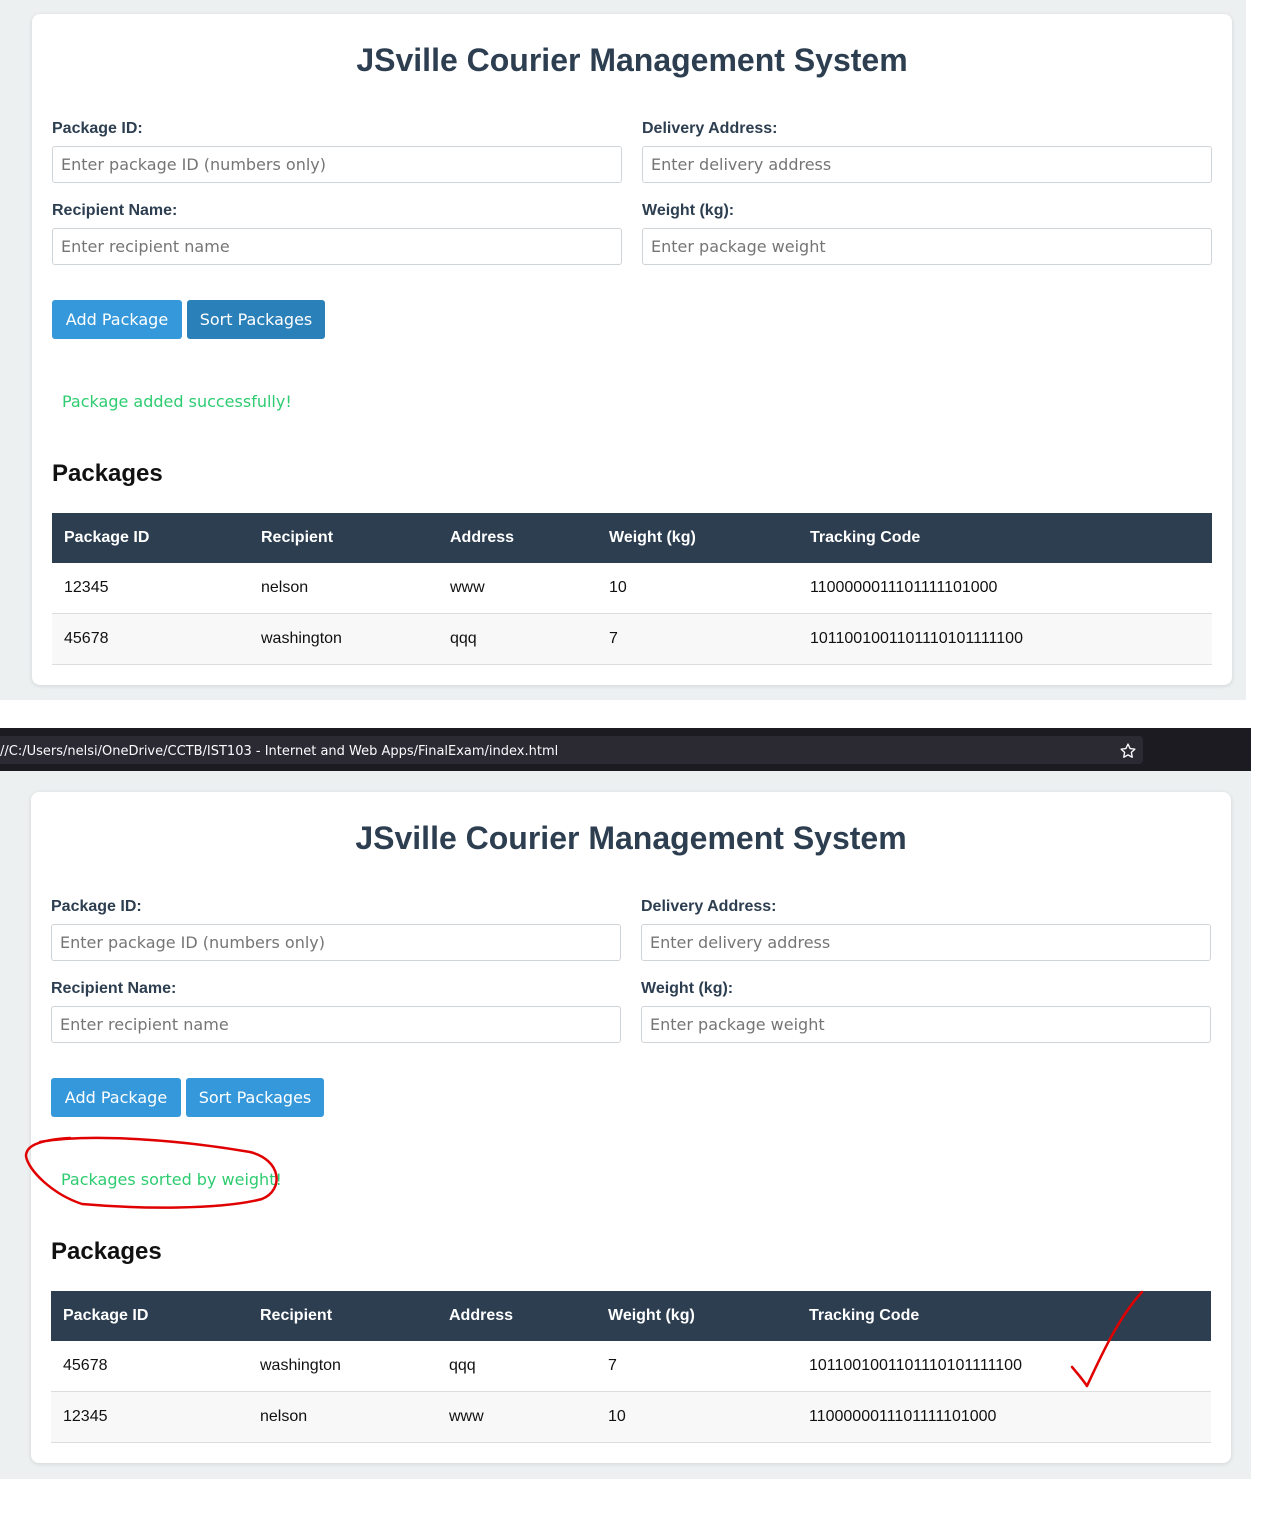  Describe the element at coordinates (1128, 751) in the screenshot. I see `star-outline-icon` at that location.